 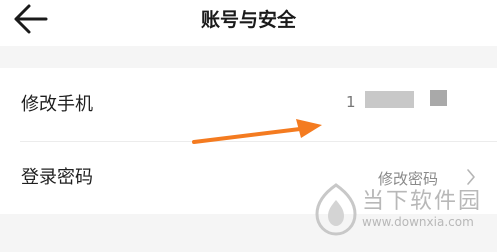 What do you see at coordinates (422, 201) in the screenshot?
I see `watermark-name: 当下软件园` at bounding box center [422, 201].